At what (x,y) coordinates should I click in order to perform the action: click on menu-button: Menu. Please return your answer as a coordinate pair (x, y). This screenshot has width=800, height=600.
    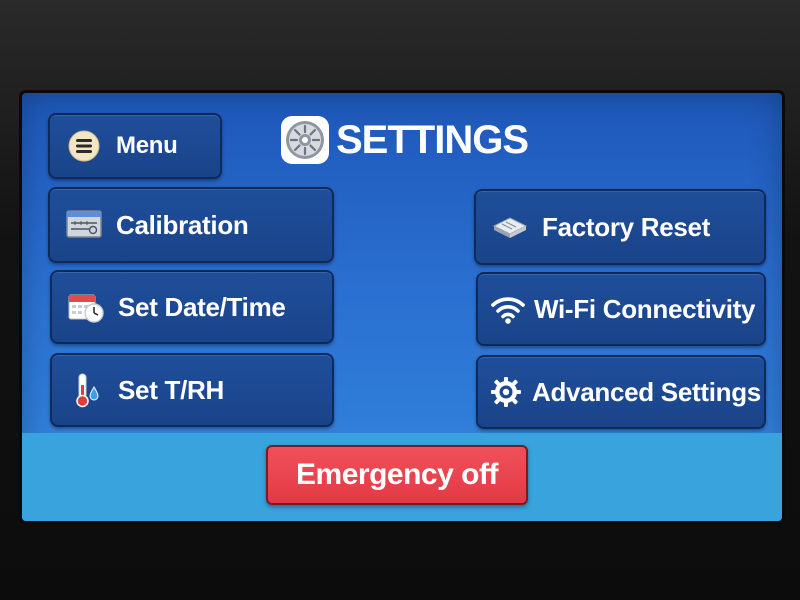
    Looking at the image, I should click on (135, 146).